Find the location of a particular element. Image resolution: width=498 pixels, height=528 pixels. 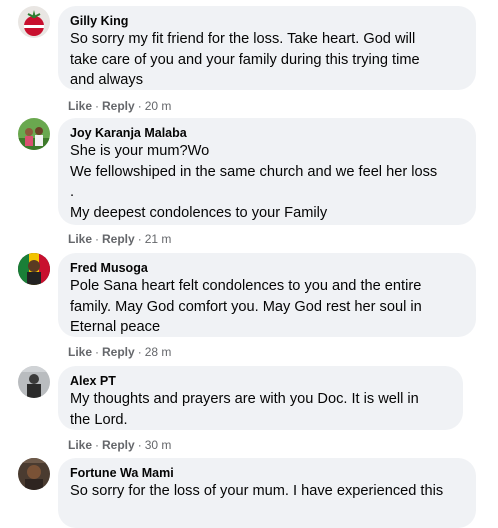

comment-timestamp: 21 m is located at coordinates (158, 239).